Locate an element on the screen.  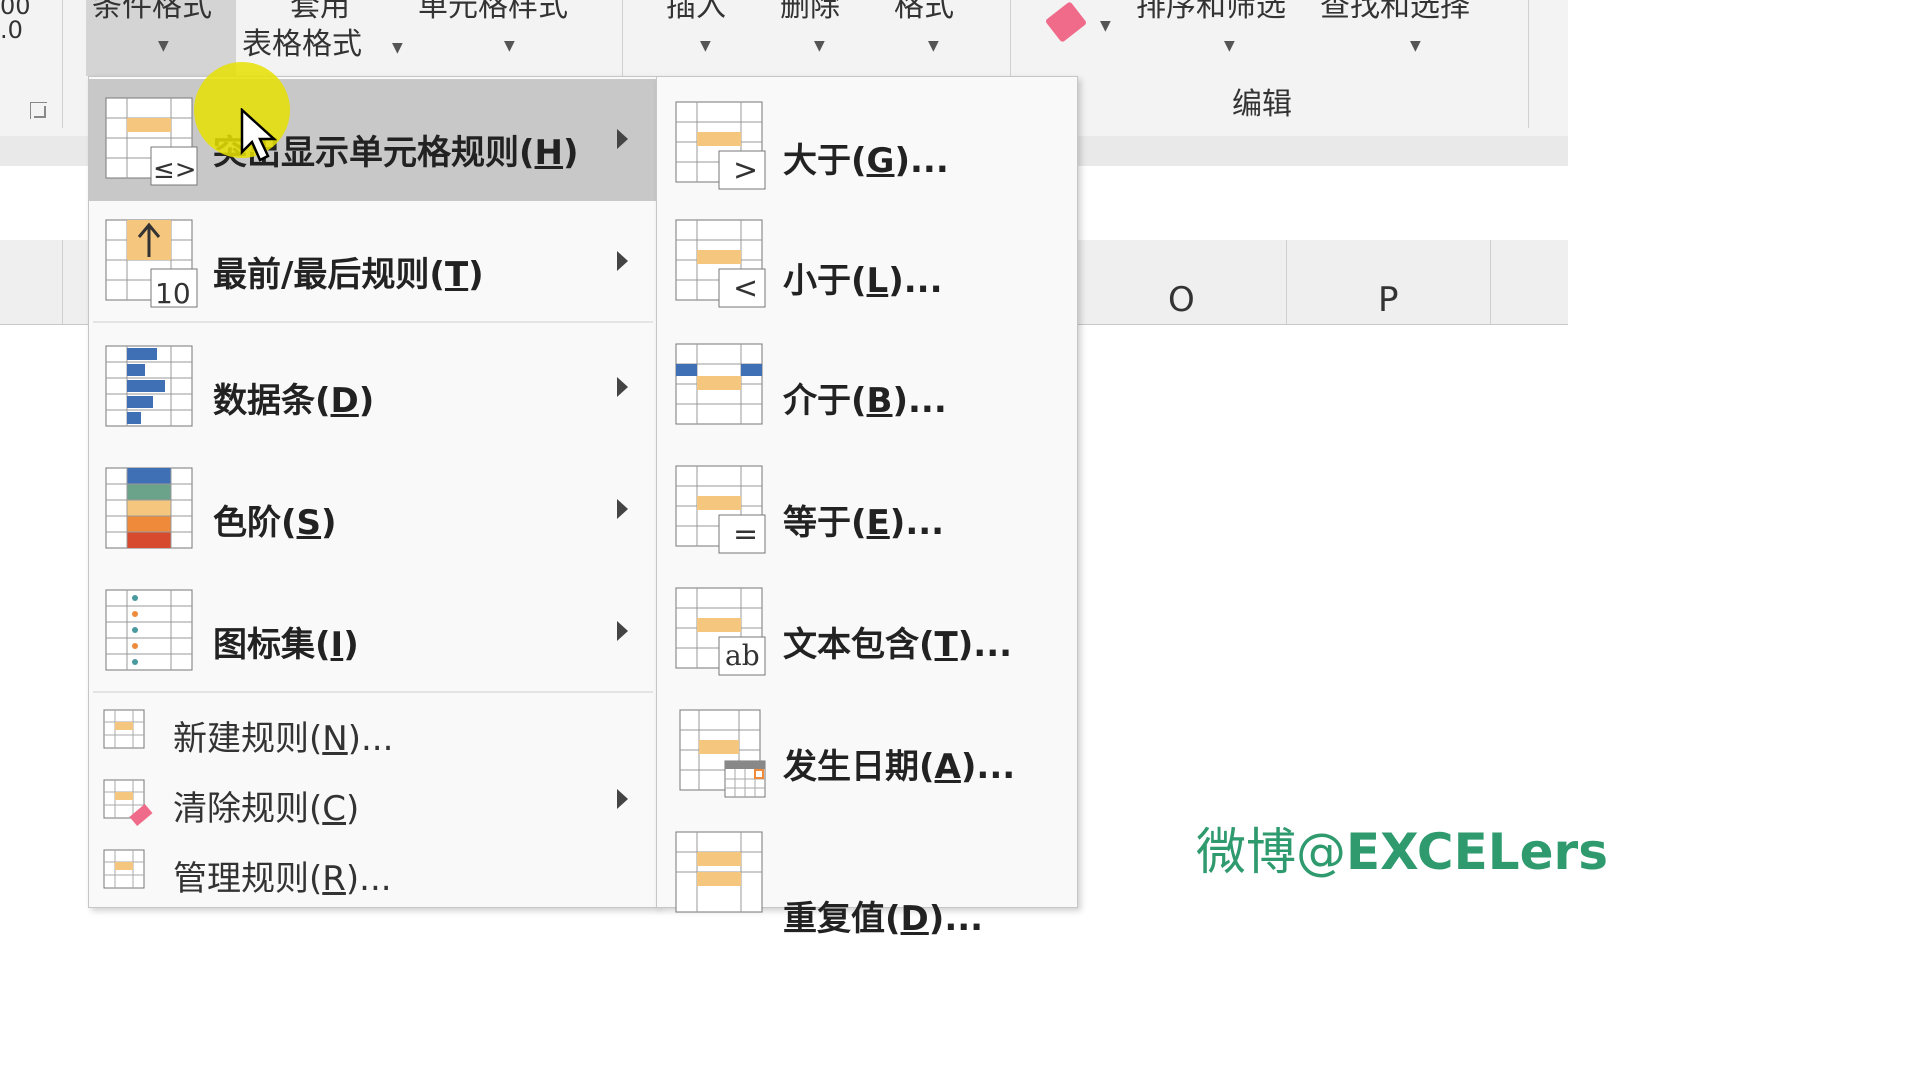
delete-button: 删除 ▼ is located at coordinates (819, 38).